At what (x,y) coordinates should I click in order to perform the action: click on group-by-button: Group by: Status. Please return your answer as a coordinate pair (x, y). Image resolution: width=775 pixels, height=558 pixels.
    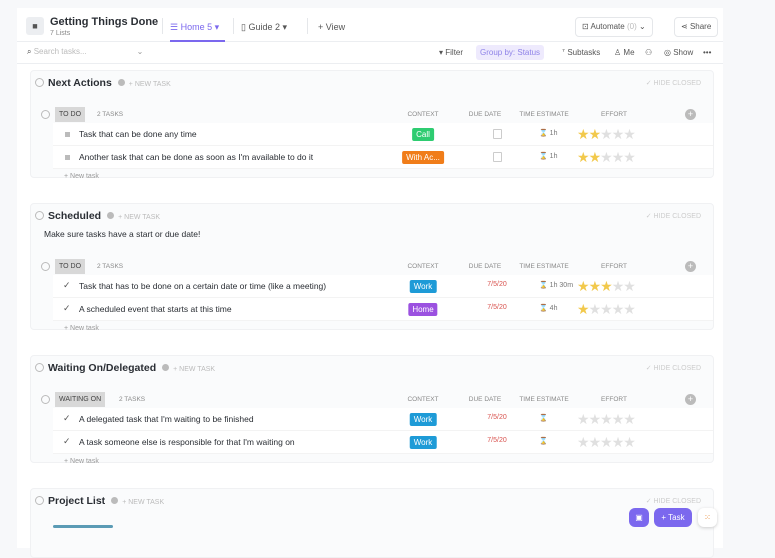
    Looking at the image, I should click on (510, 52).